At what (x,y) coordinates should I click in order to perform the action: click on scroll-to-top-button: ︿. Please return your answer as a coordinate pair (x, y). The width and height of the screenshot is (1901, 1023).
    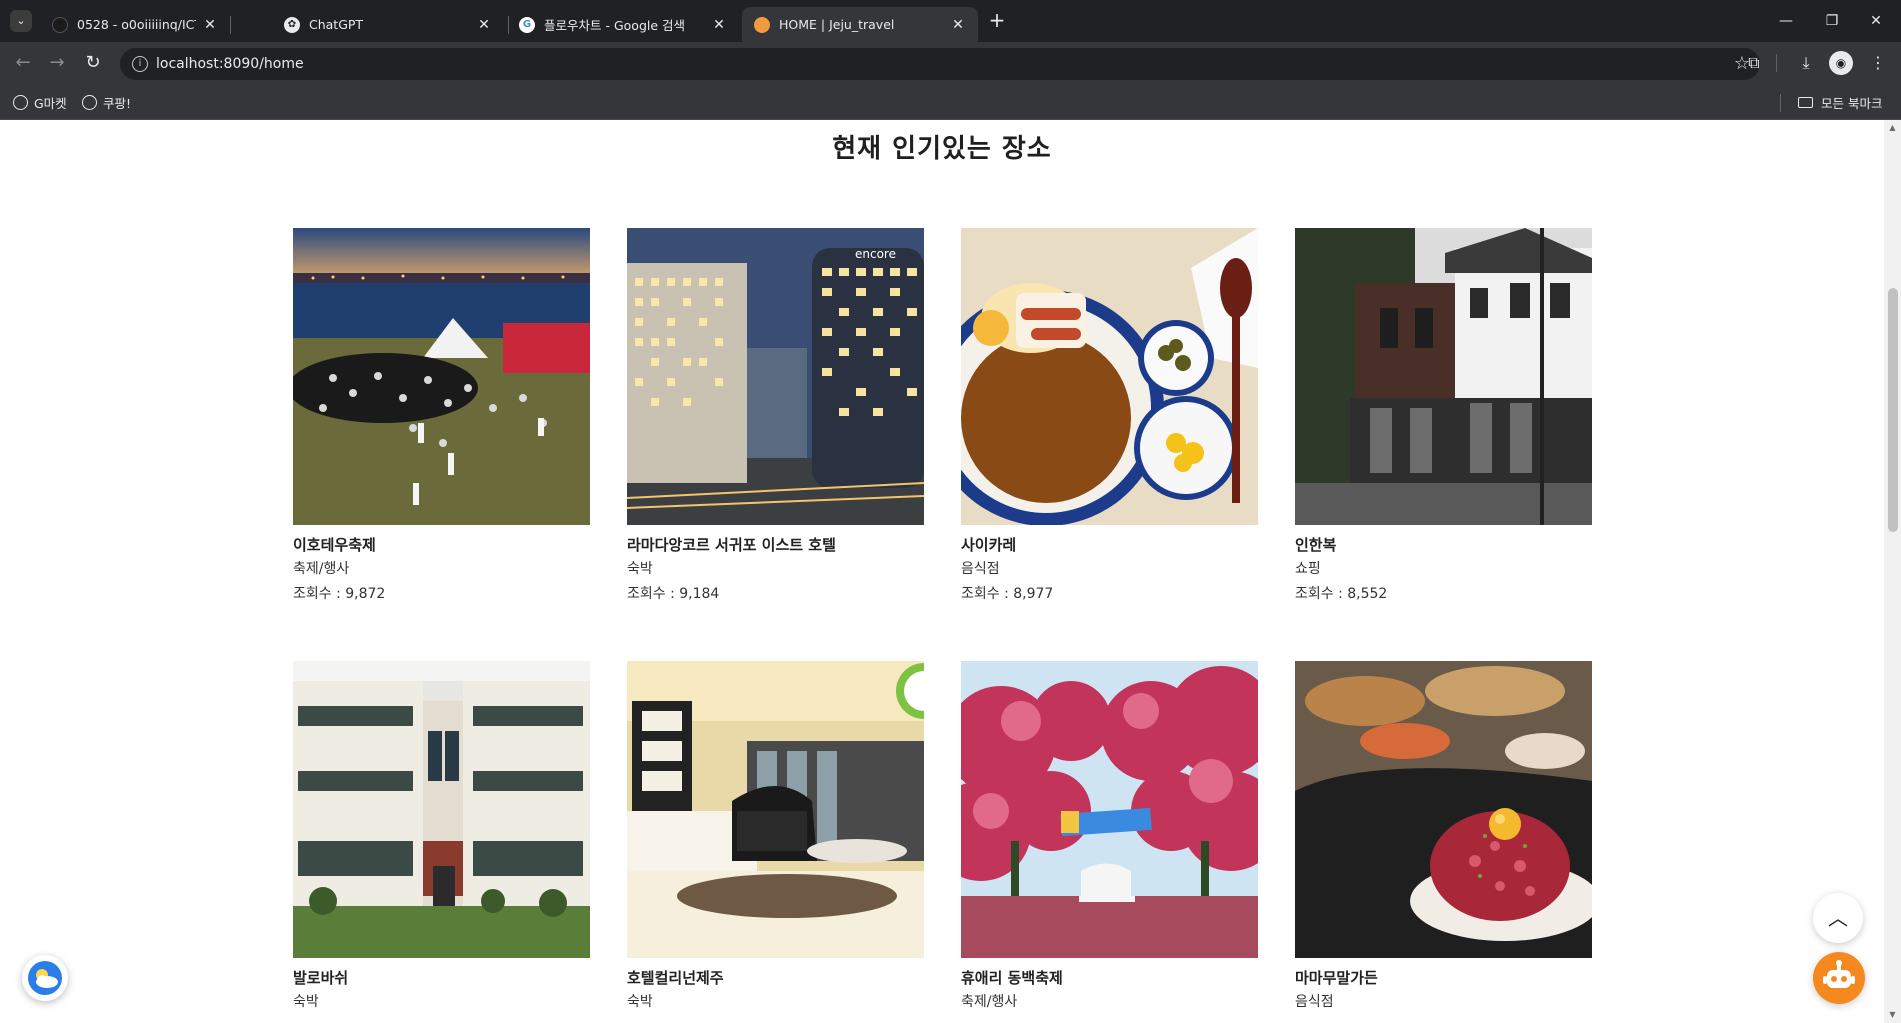
    Looking at the image, I should click on (1838, 918).